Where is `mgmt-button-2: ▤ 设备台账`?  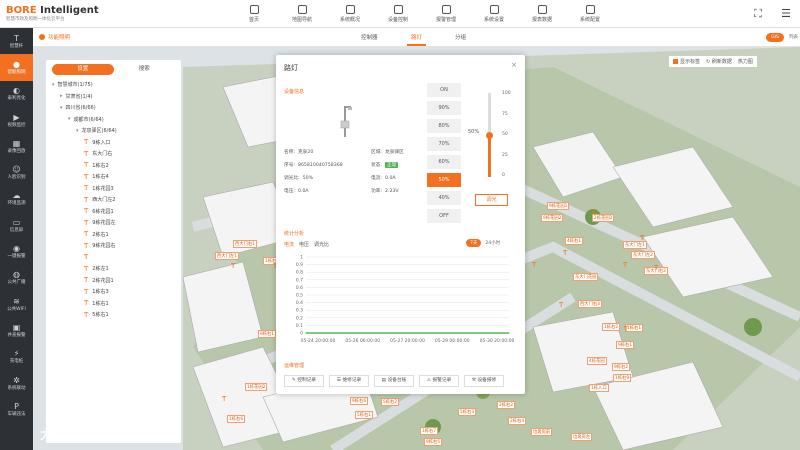 mgmt-button-2: ▤ 设备台账 is located at coordinates (394, 381).